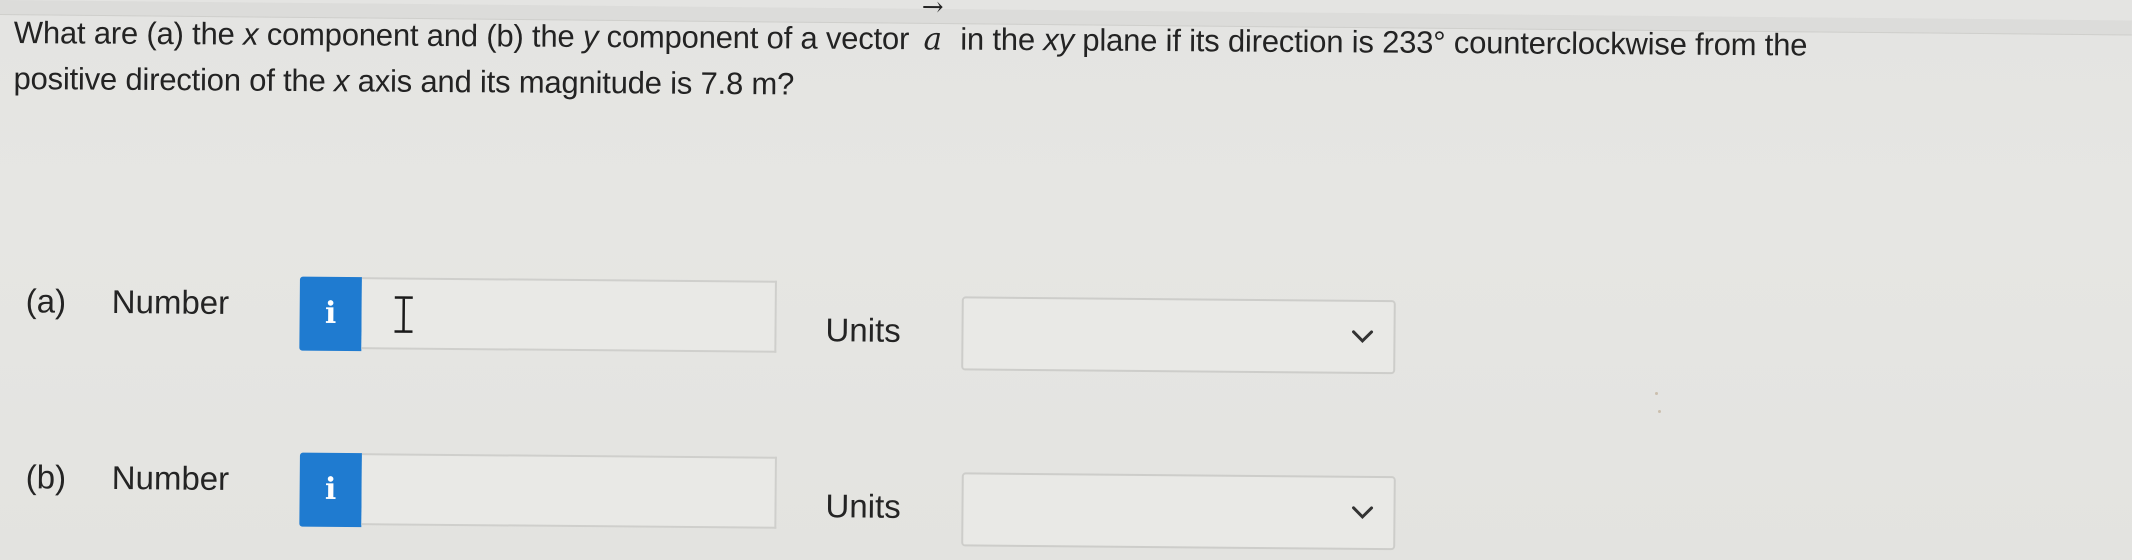  Describe the element at coordinates (1178, 335) in the screenshot. I see `units-select-a` at that location.